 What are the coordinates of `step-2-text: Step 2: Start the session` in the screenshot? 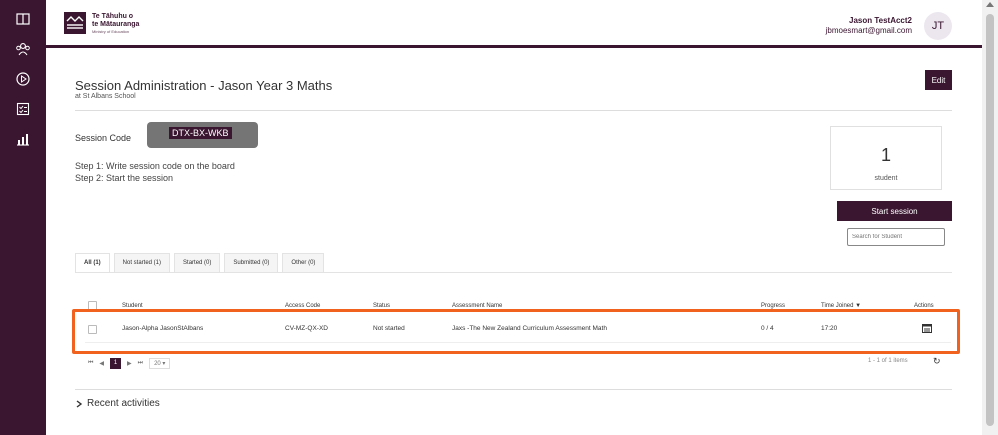 It's located at (124, 178).